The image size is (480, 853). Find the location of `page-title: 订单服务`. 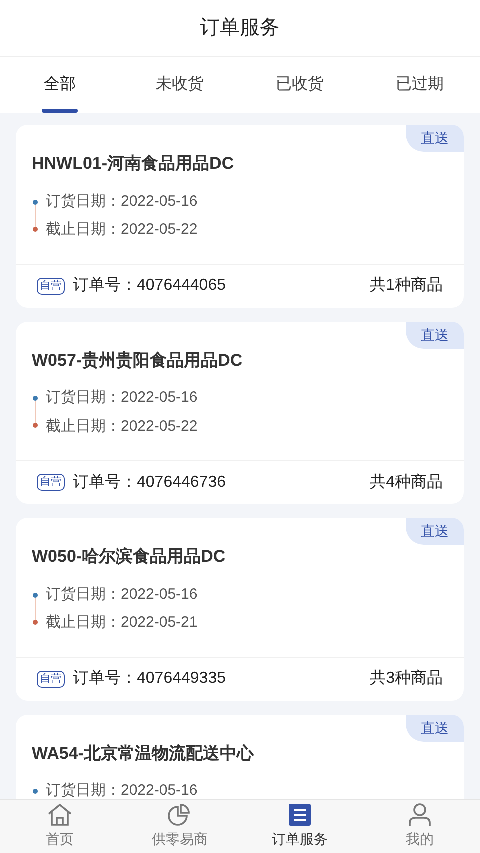

page-title: 订单服务 is located at coordinates (240, 28).